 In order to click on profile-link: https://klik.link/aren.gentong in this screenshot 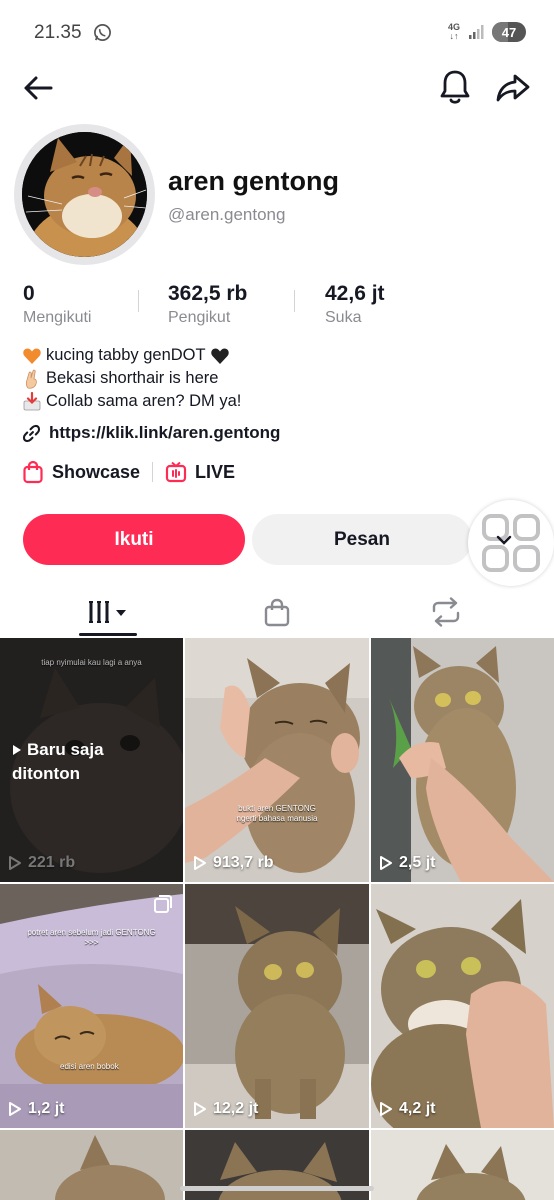, I will do `click(151, 433)`.